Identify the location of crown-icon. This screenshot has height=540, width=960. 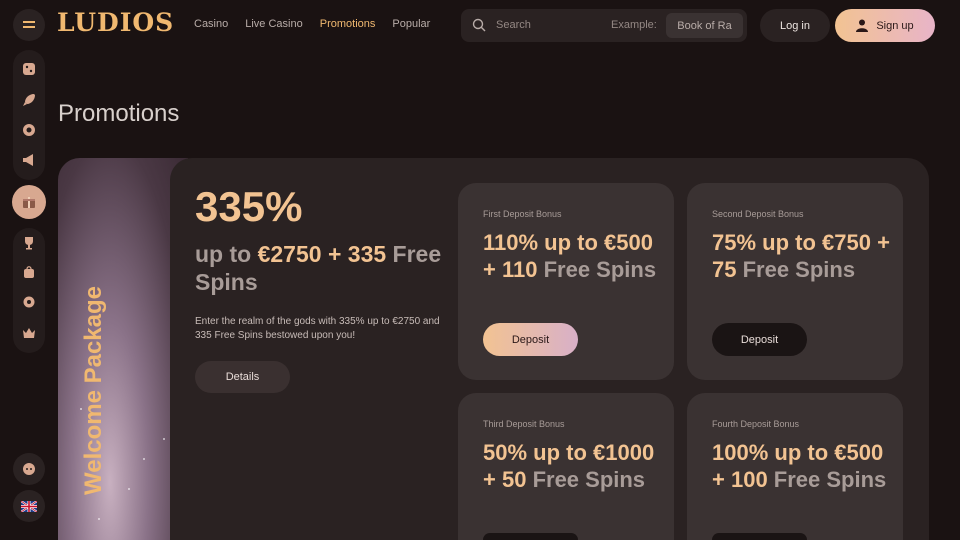
(29, 333).